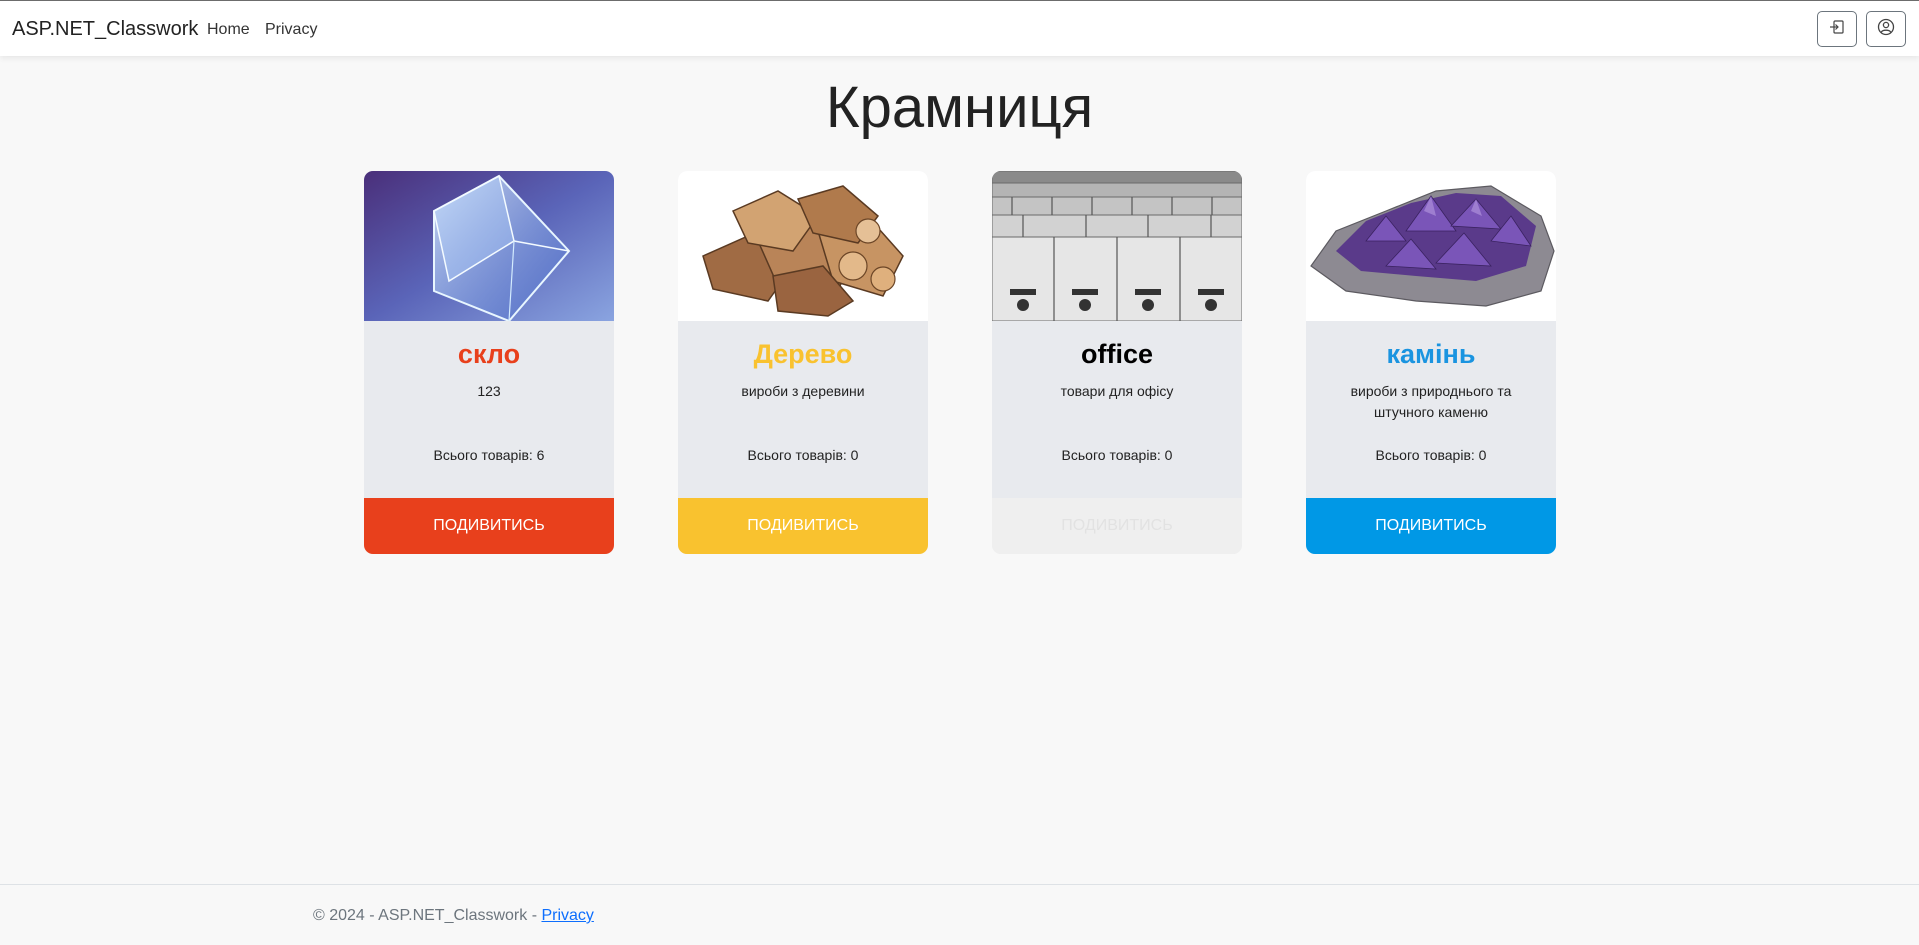  Describe the element at coordinates (105, 29) in the screenshot. I see `brand-link: ASP.NET_Classwork` at that location.